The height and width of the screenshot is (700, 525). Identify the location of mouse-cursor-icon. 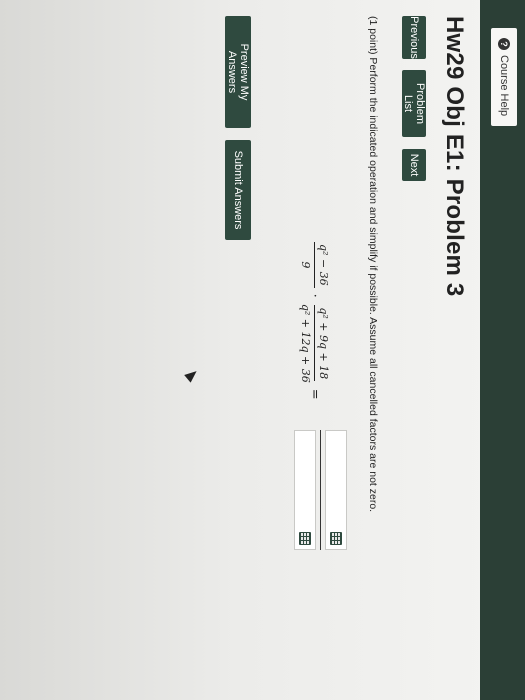
(192, 375).